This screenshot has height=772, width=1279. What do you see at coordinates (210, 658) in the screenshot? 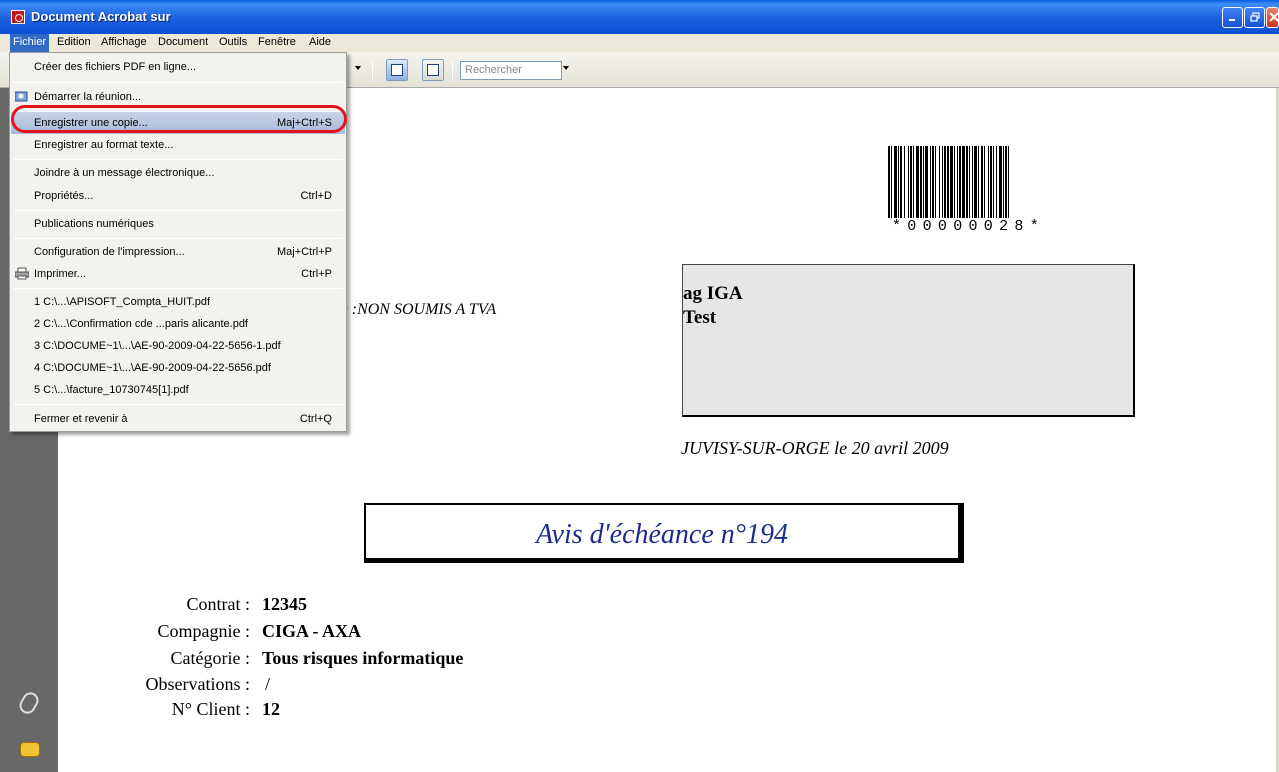
I see `field-label: Catégorie :` at bounding box center [210, 658].